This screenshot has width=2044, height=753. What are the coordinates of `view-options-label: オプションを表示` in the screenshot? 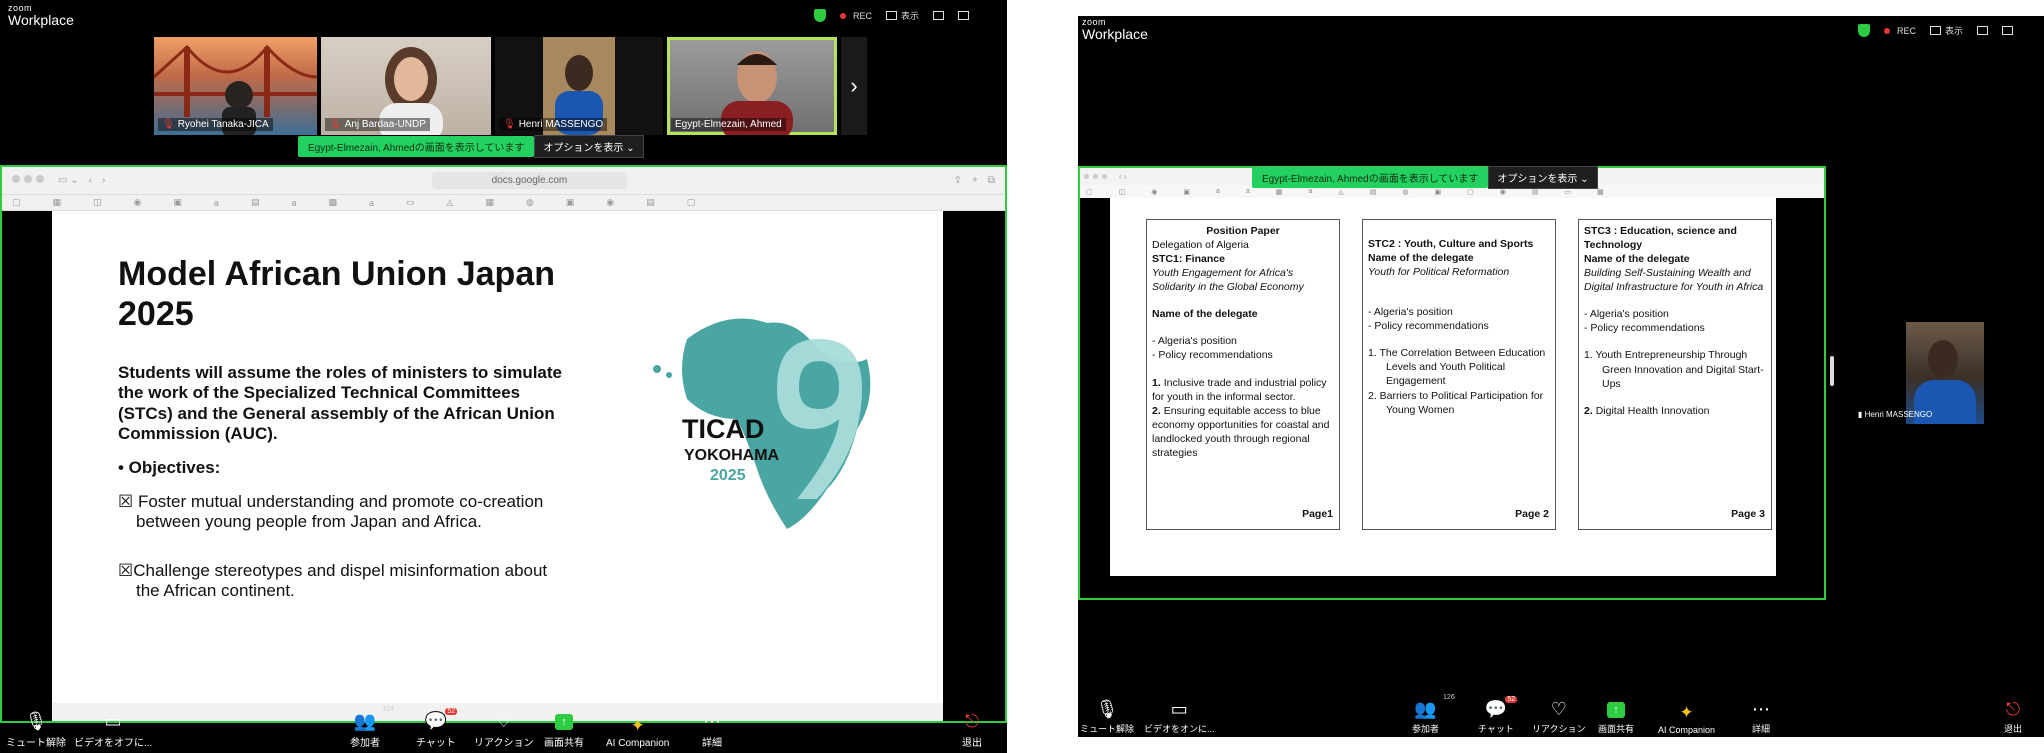 It's located at (583, 148).